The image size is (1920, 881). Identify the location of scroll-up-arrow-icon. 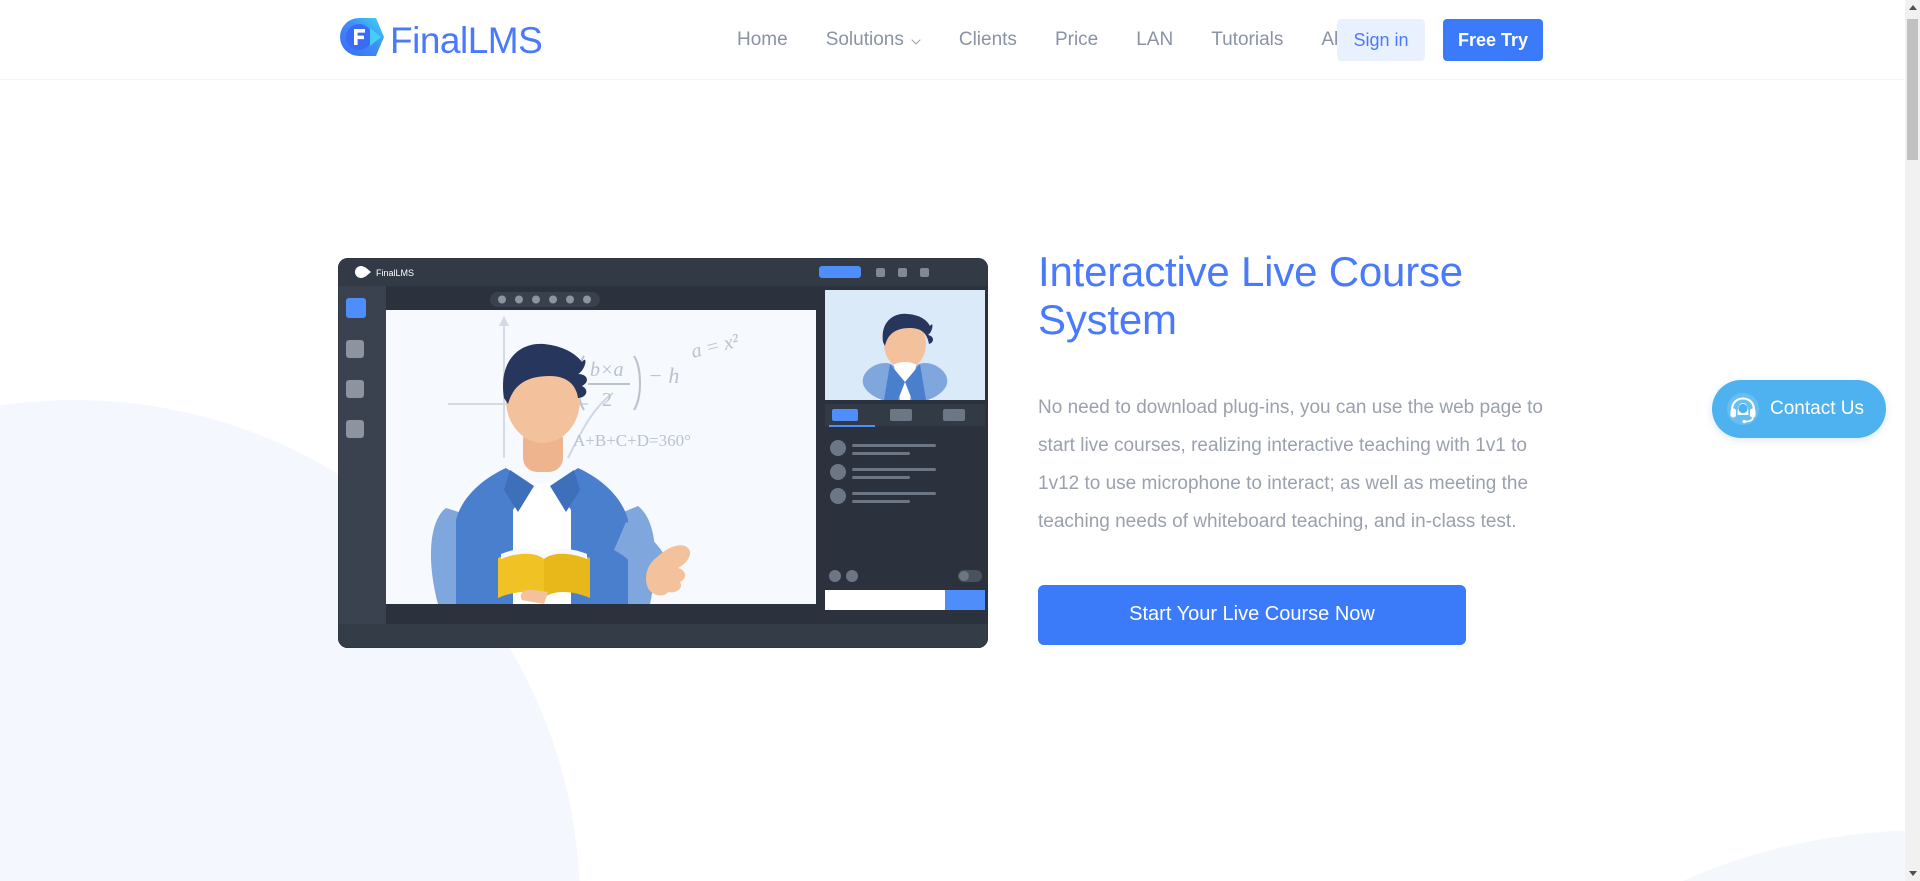
(1912, 7).